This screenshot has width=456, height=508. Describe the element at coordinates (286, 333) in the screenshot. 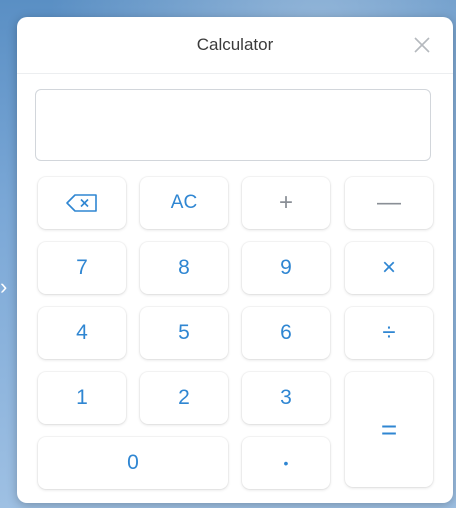

I see `digit-6-button: 6` at that location.